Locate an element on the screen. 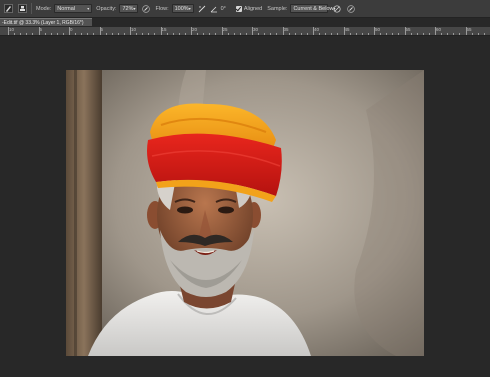  mode-label: Mode: is located at coordinates (44, 8).